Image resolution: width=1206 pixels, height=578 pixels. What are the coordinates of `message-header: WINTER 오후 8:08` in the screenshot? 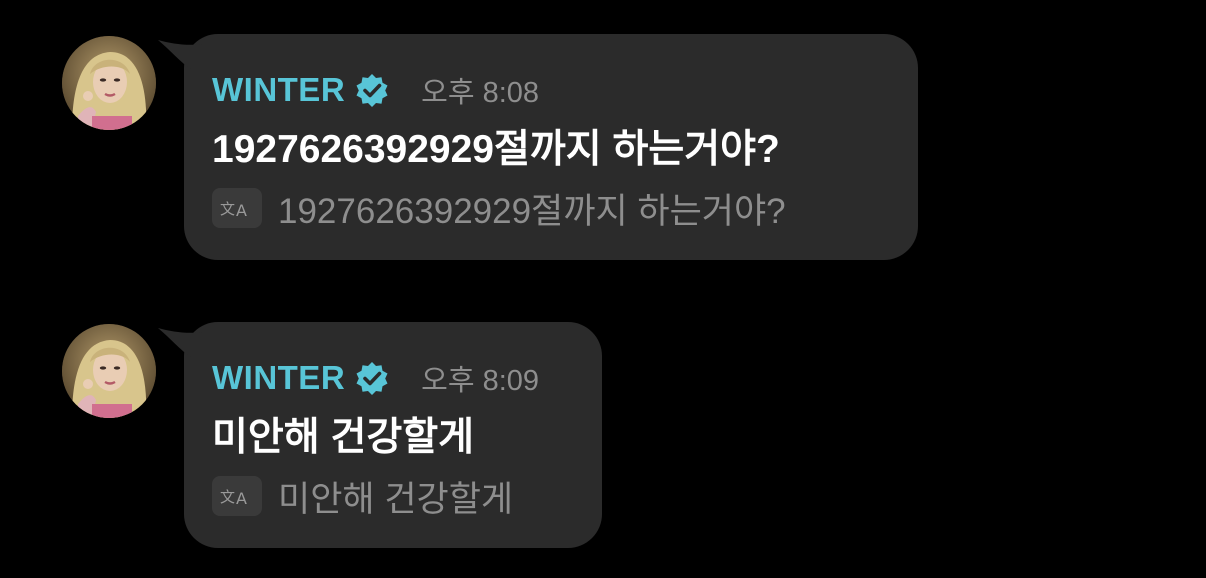 It's located at (376, 90).